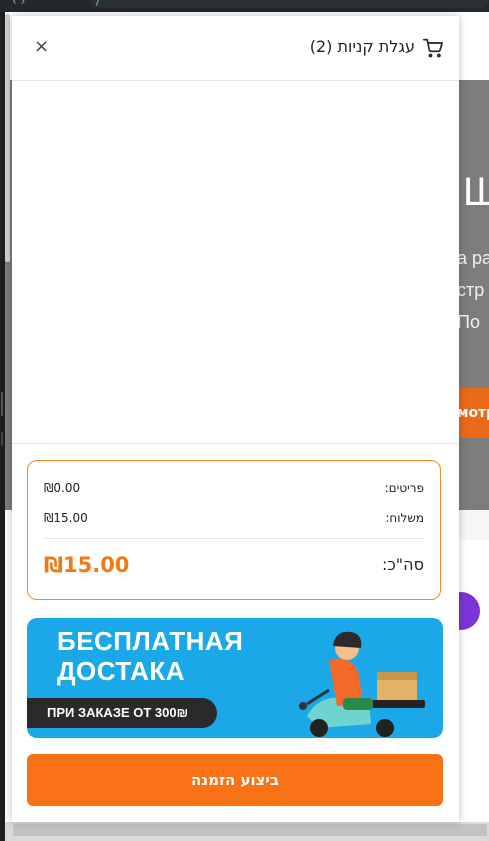 Image resolution: width=489 pixels, height=841 pixels. Describe the element at coordinates (62, 488) in the screenshot. I see `items-value: ₪0.00` at that location.